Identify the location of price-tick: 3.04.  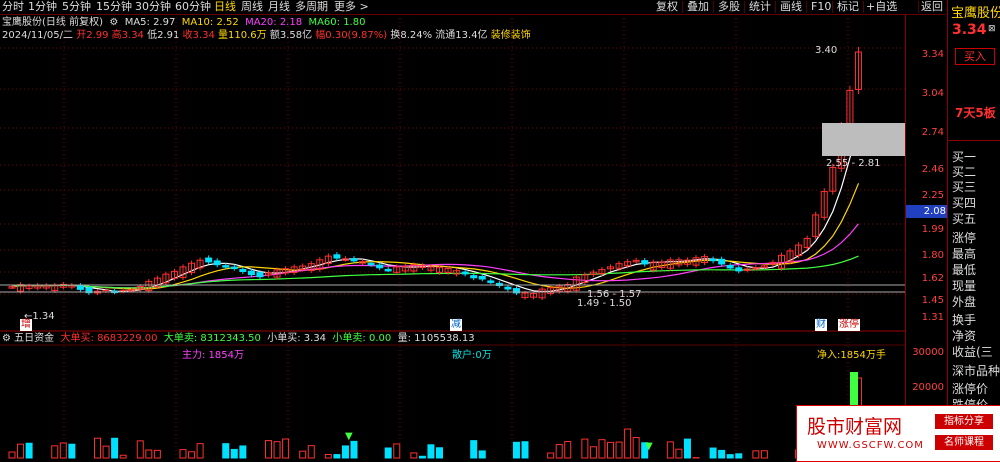
(933, 93).